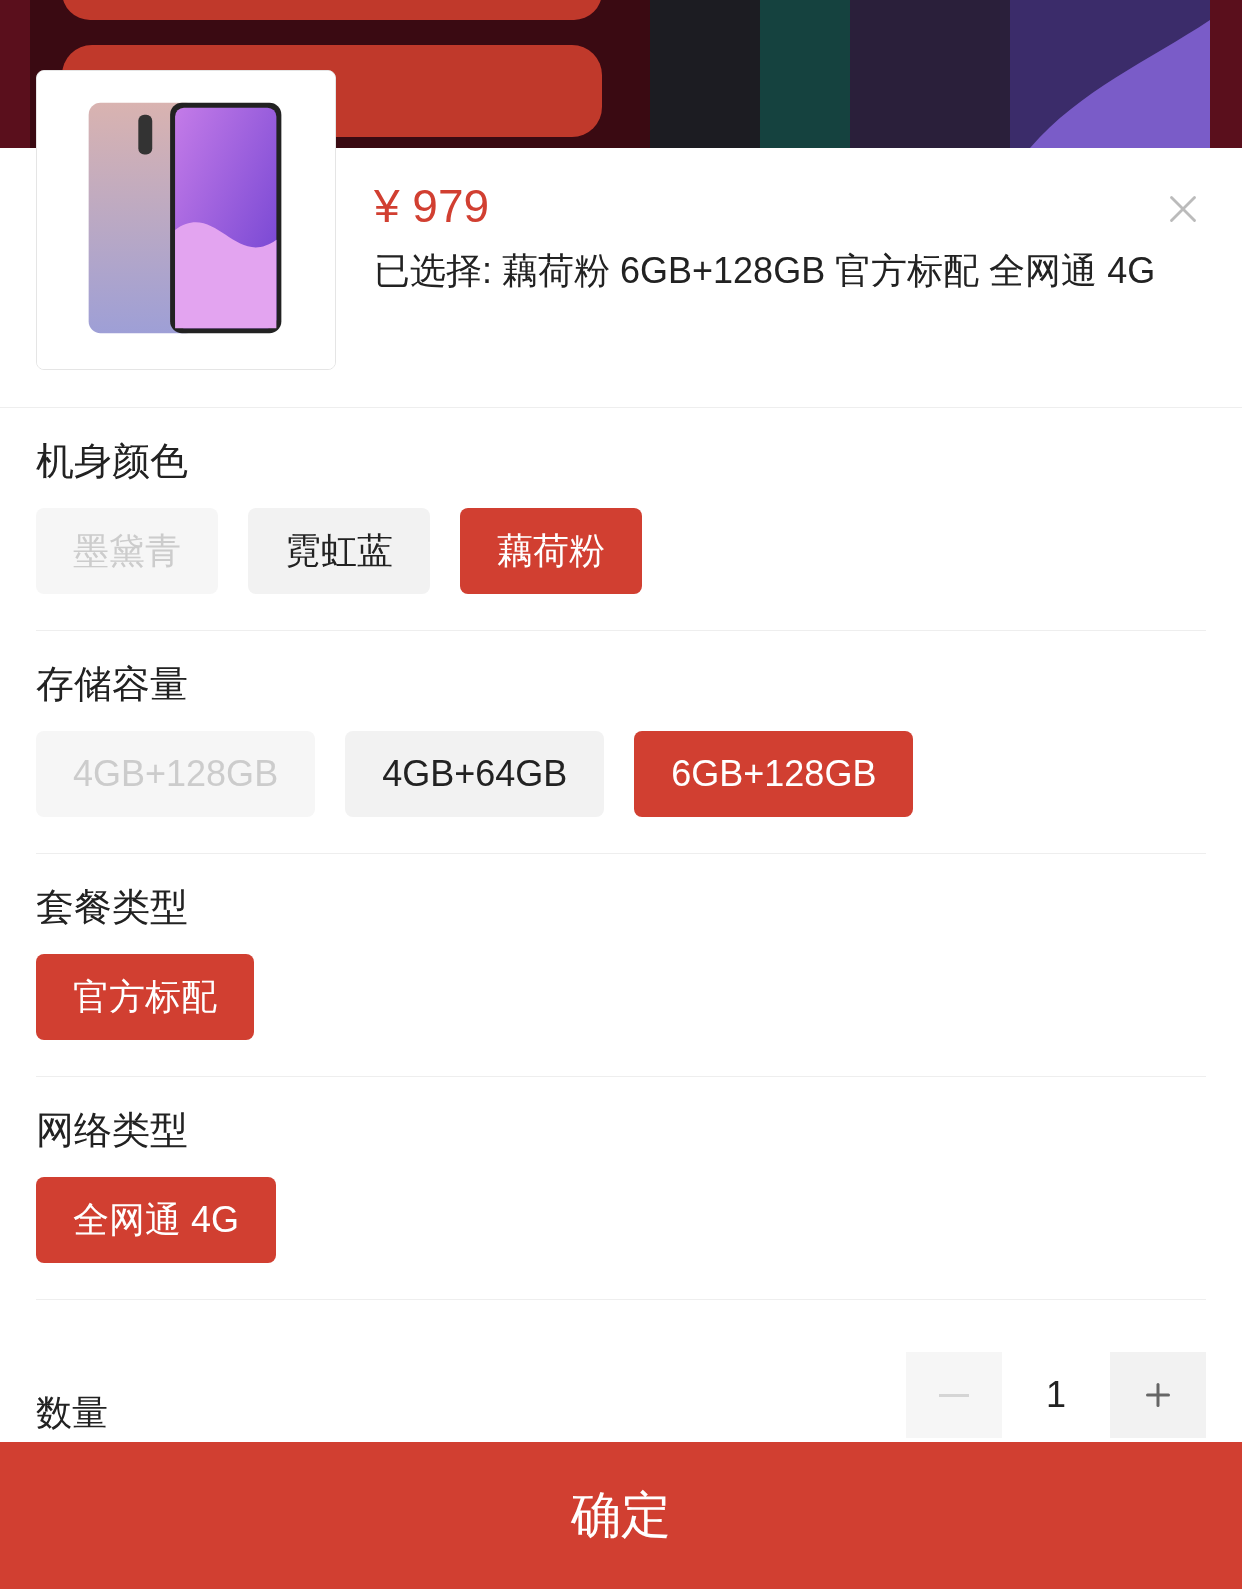  I want to click on section-title: 存储容量, so click(112, 684).